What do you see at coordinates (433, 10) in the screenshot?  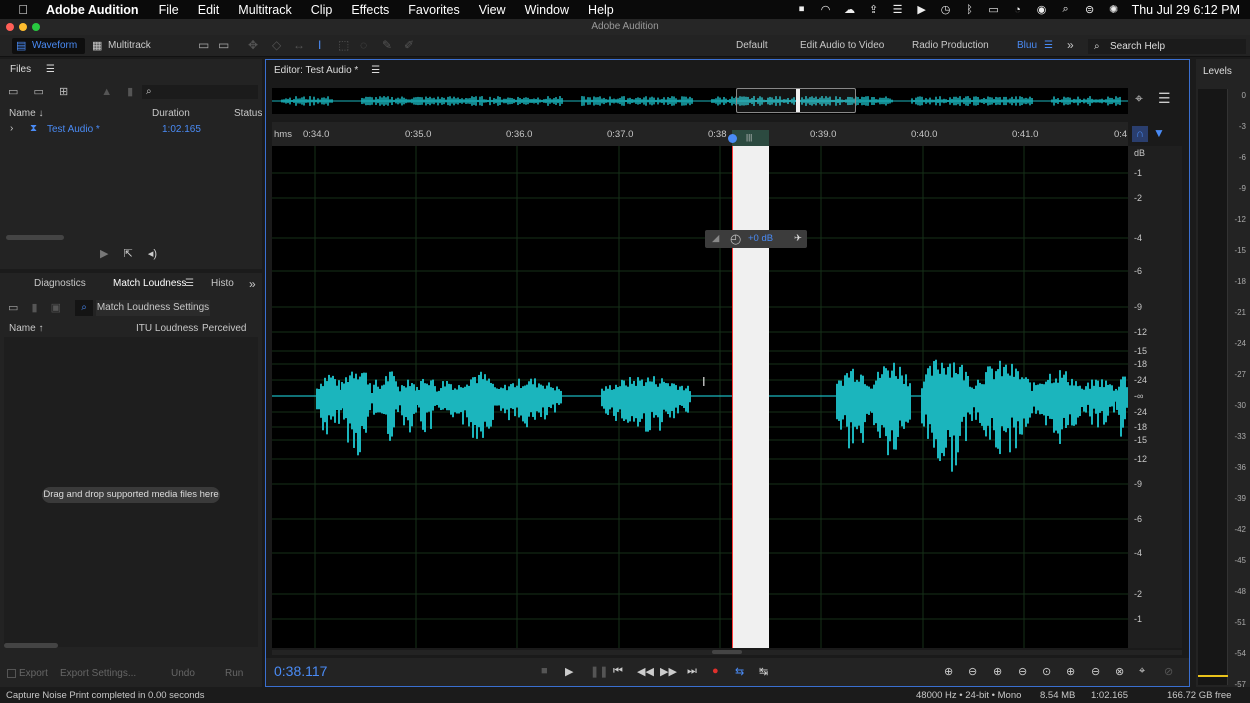 I see `menu-favorites: Favorites` at bounding box center [433, 10].